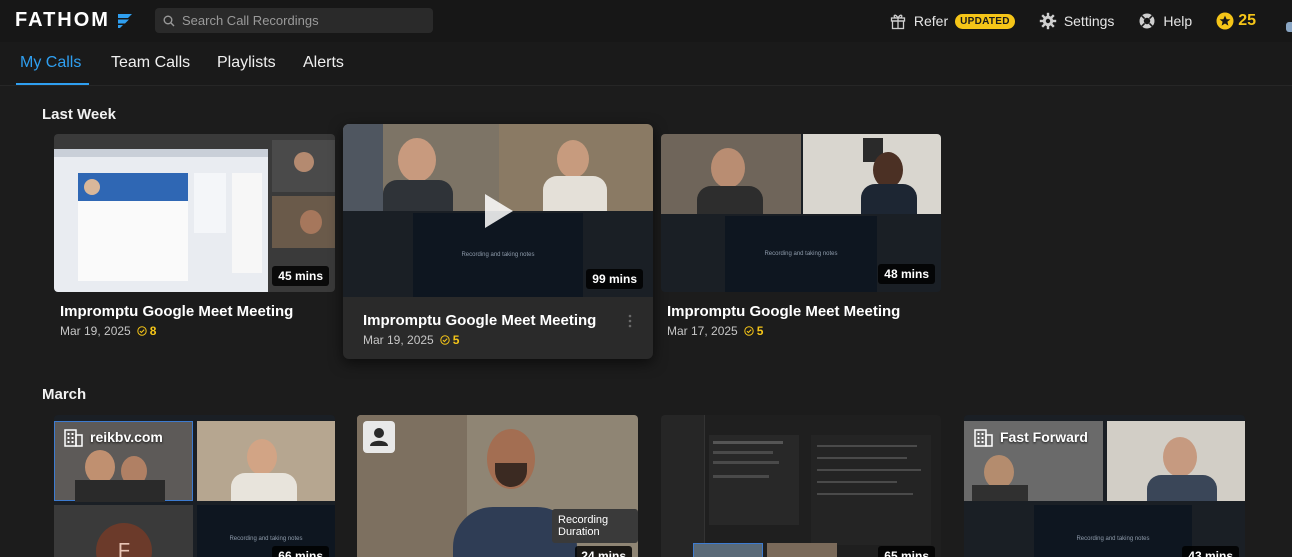 The height and width of the screenshot is (557, 1292). I want to click on logo: FATHOM, so click(74, 20).